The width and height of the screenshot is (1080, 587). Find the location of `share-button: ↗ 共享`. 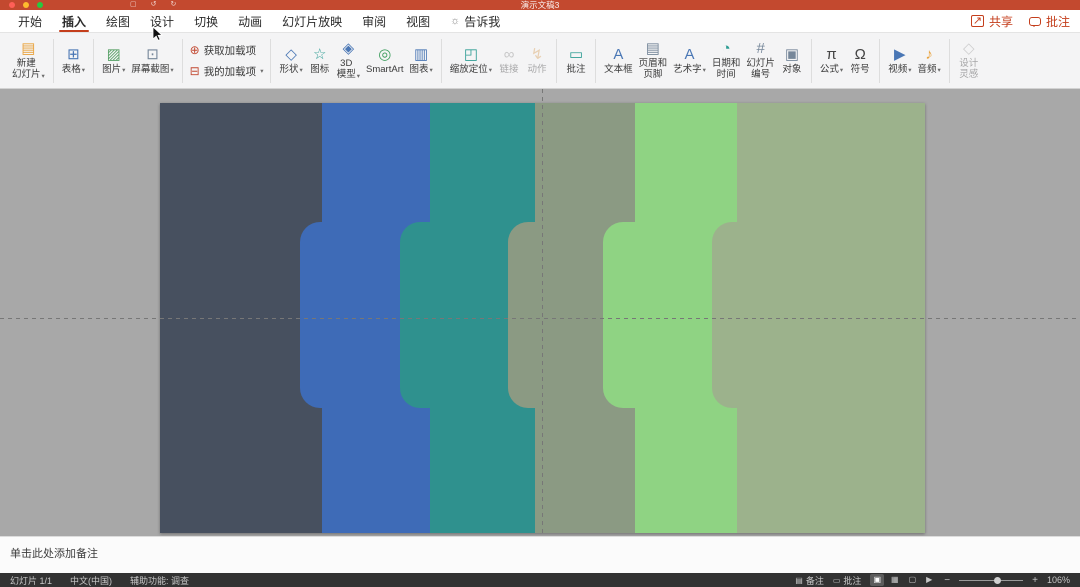

share-button: ↗ 共享 is located at coordinates (991, 21).